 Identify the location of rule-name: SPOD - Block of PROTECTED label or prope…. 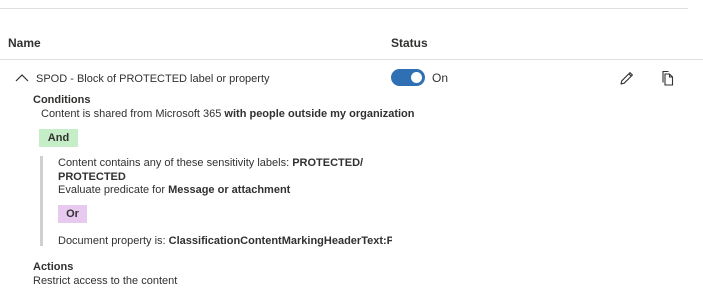
(153, 79).